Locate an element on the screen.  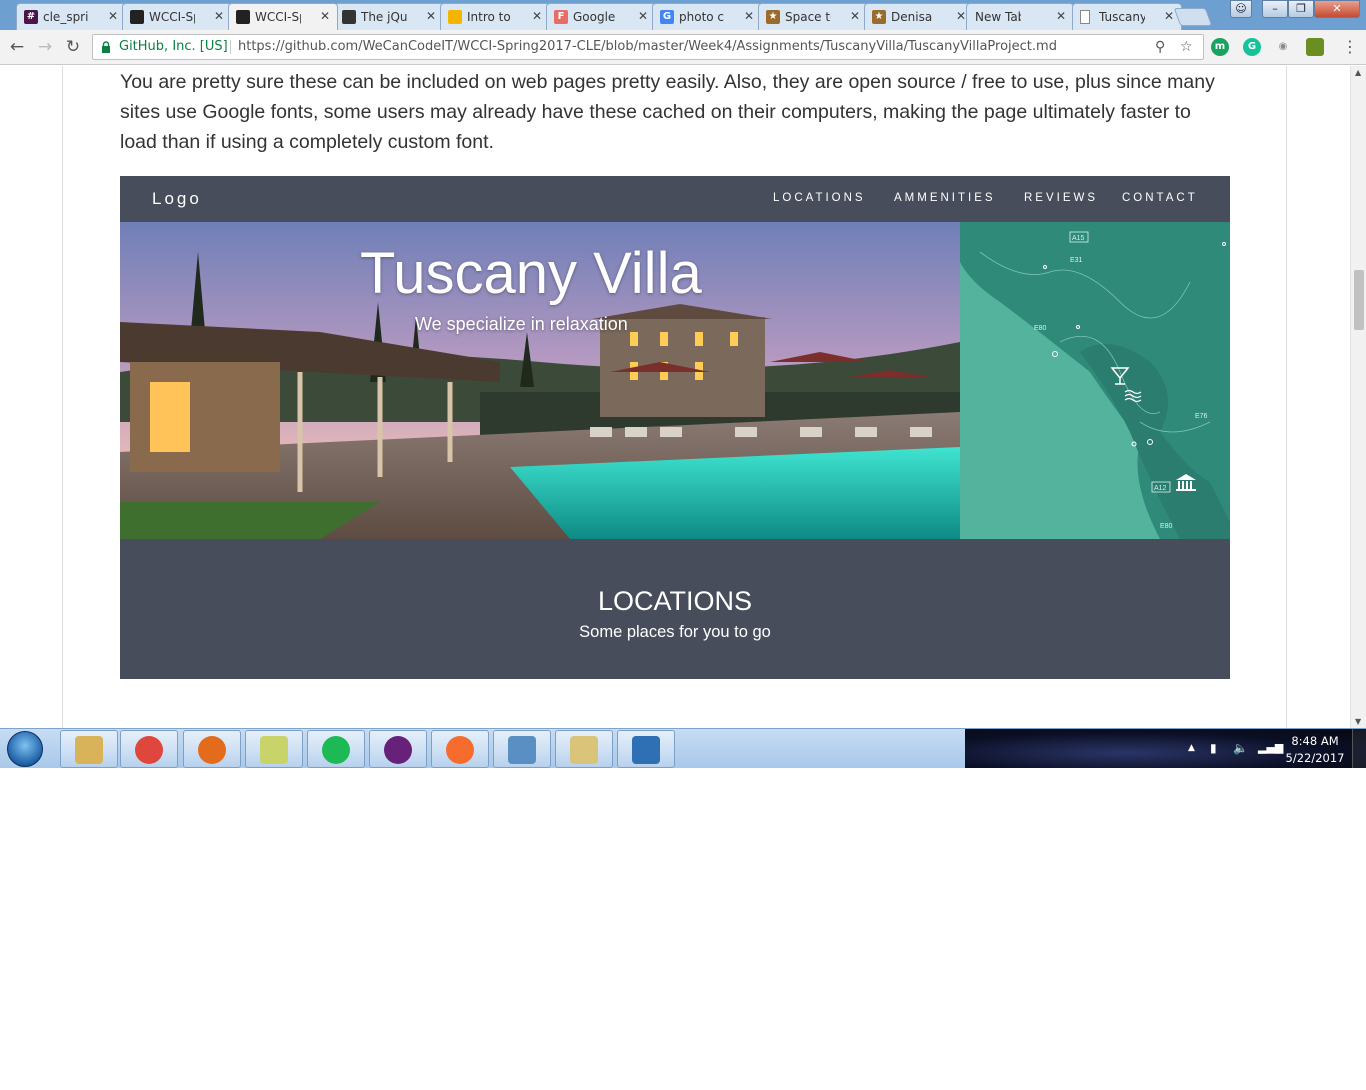
bookmark-star-icon: ☆ is located at coordinates (1186, 47).